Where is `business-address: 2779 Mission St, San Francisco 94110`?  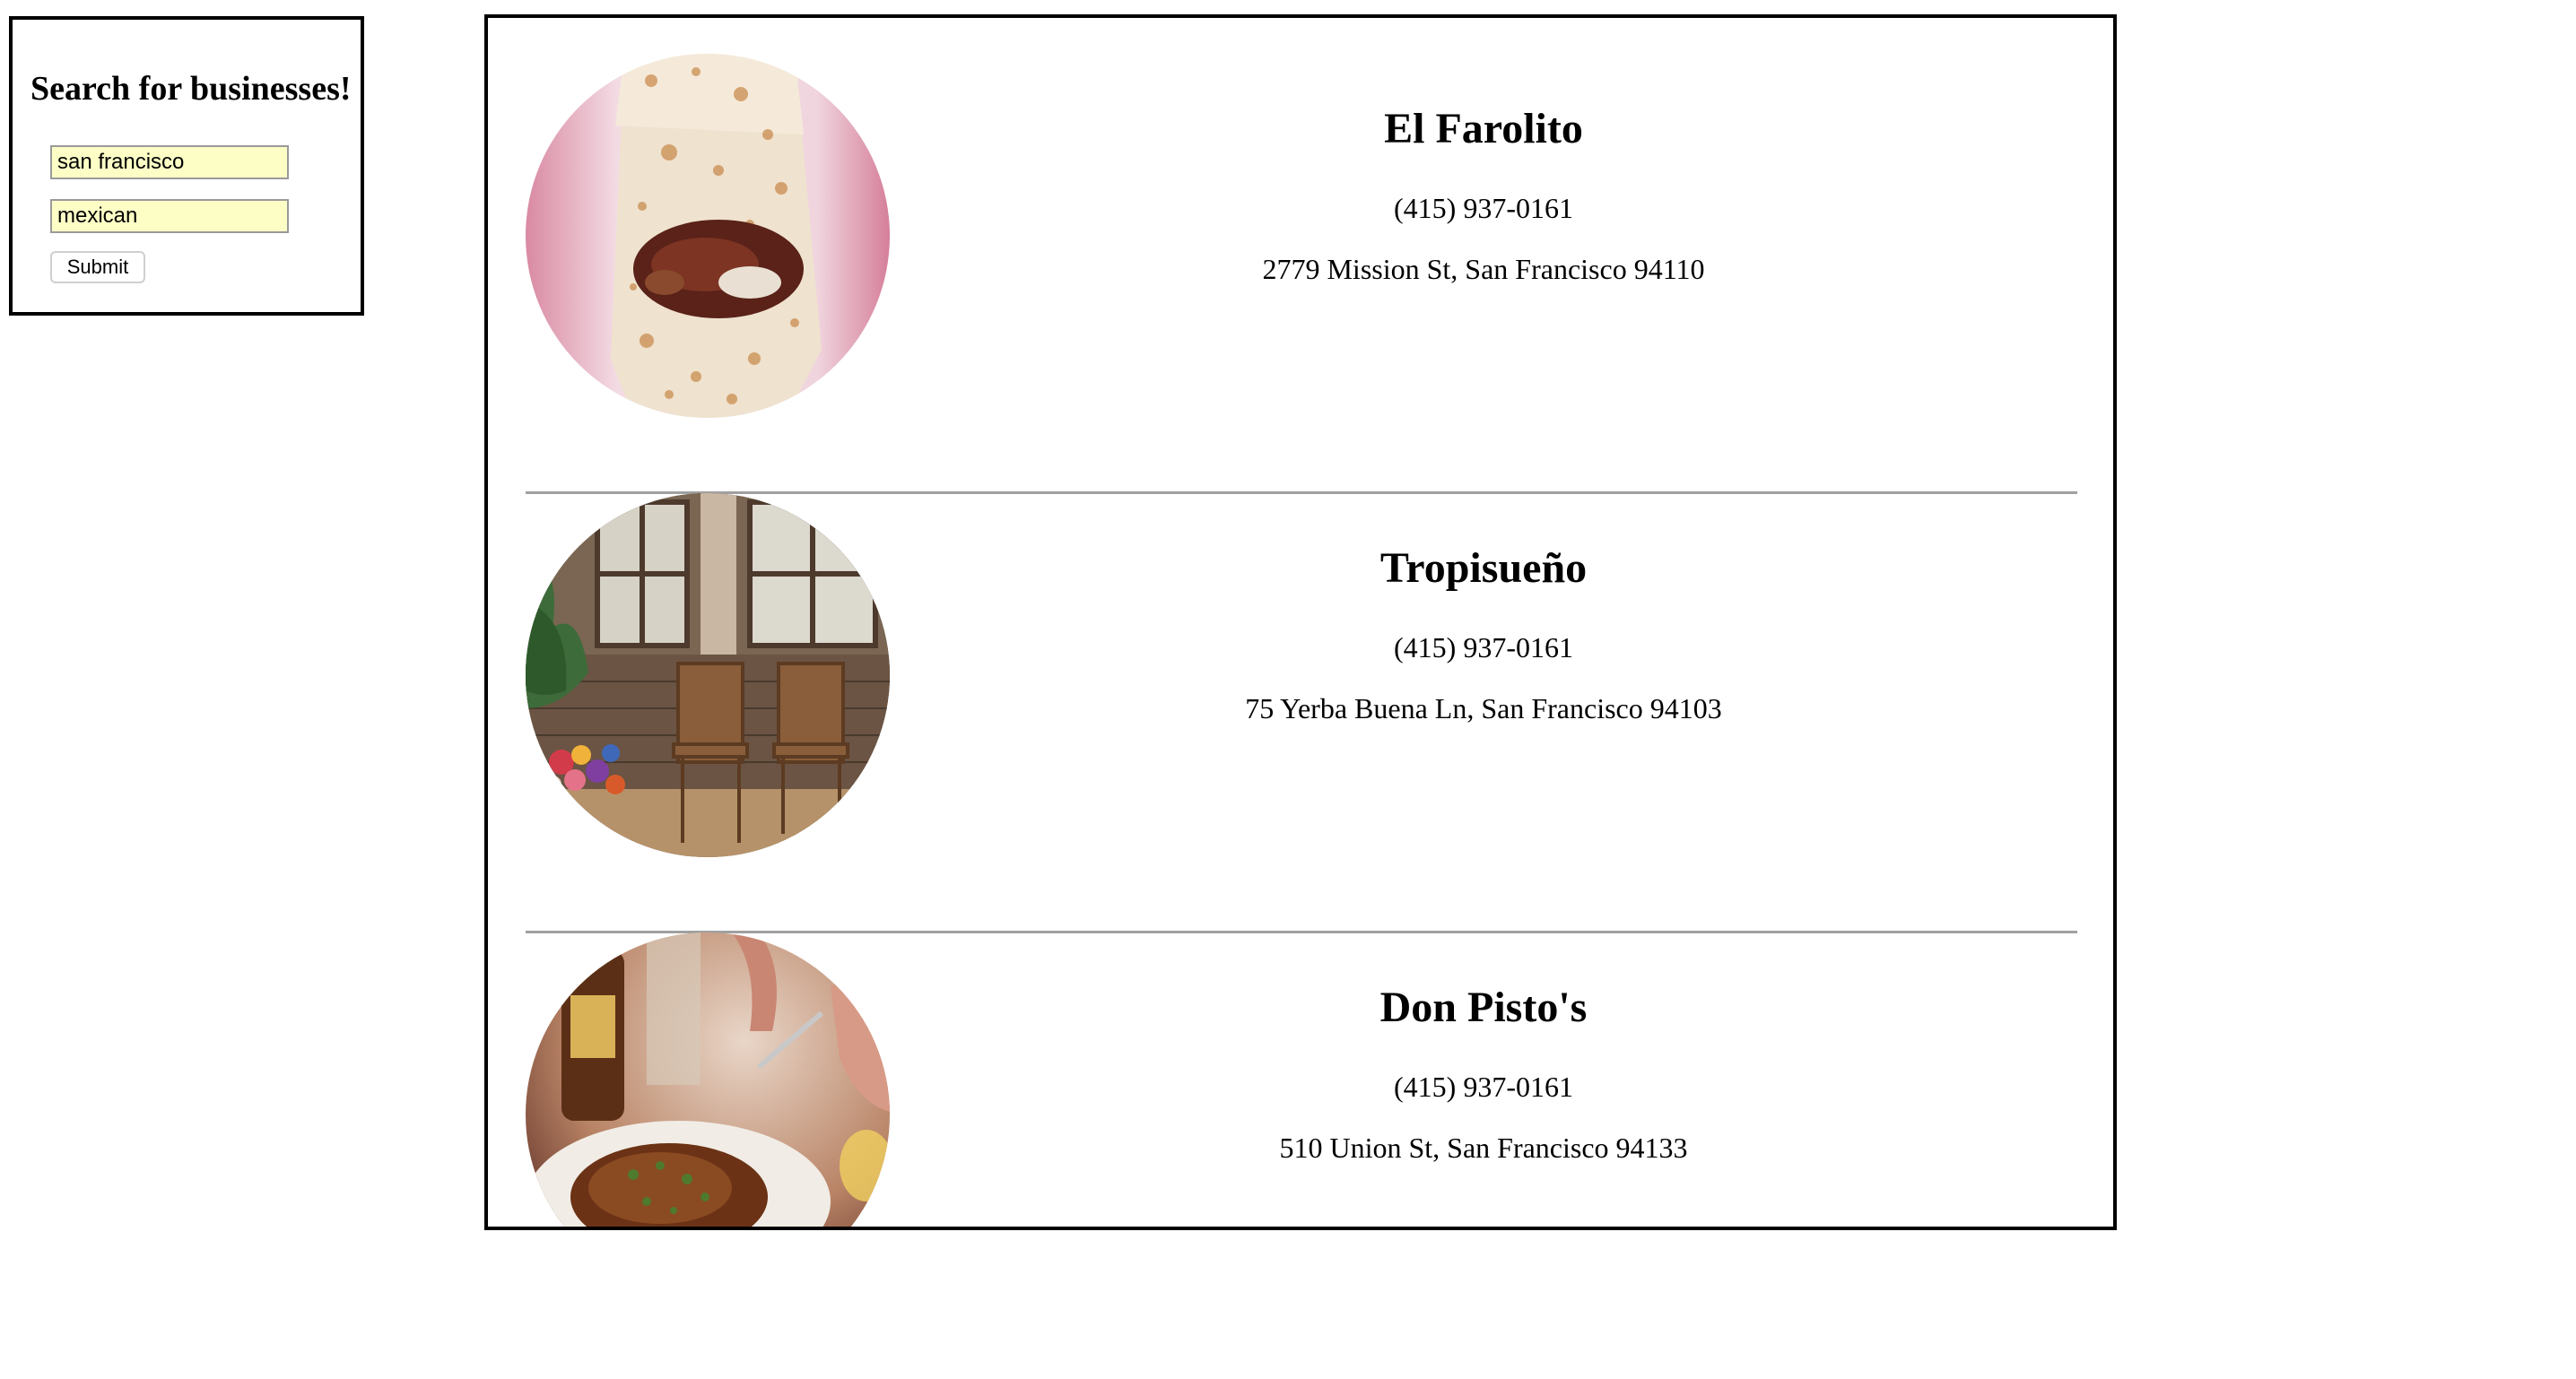 business-address: 2779 Mission St, San Francisco 94110 is located at coordinates (1483, 269).